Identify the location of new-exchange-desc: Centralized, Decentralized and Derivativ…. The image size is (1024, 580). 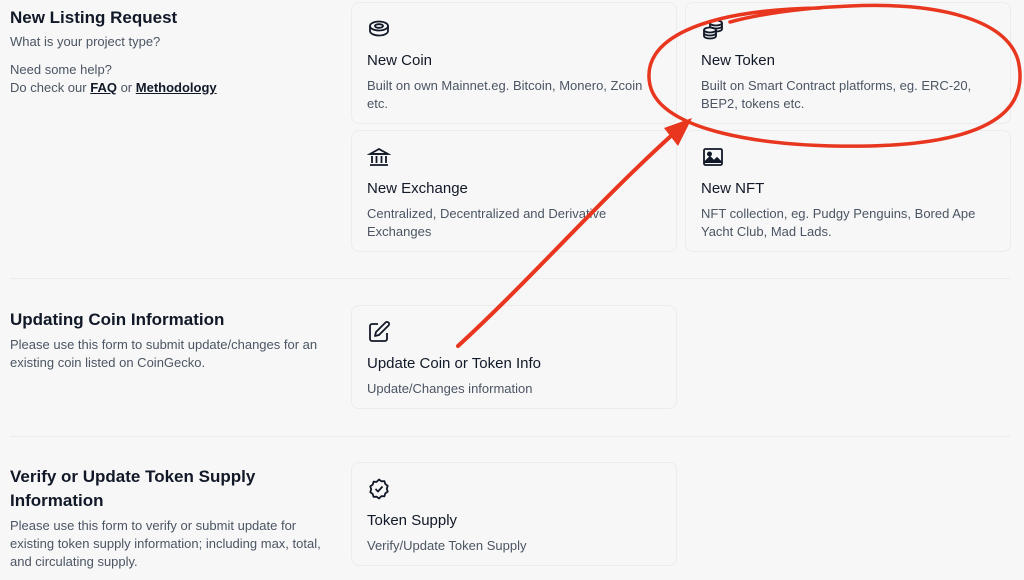
(487, 222).